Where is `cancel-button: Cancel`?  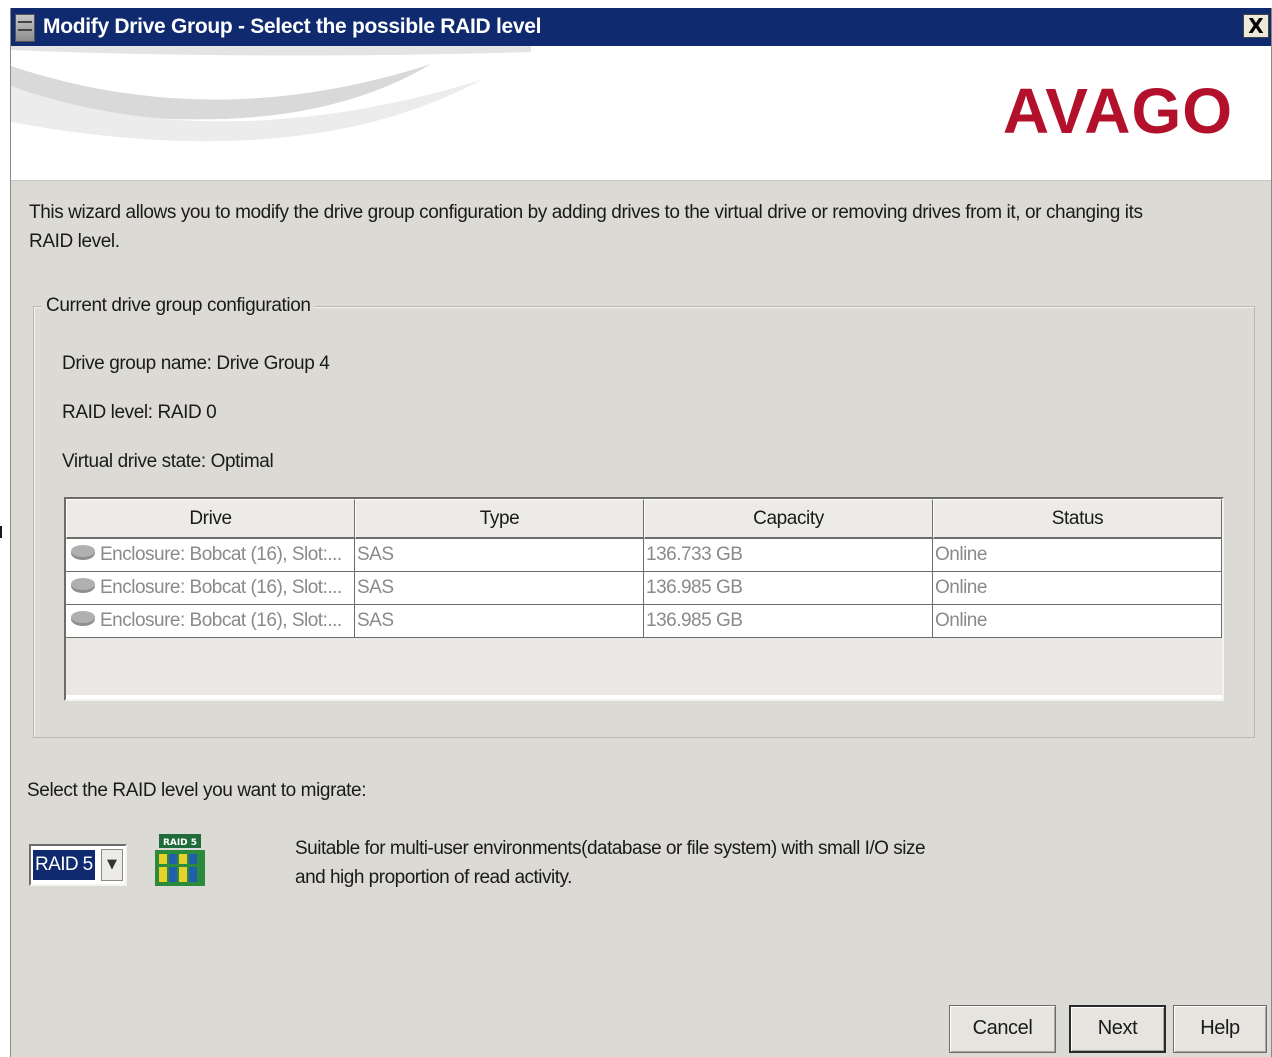 cancel-button: Cancel is located at coordinates (1002, 1029).